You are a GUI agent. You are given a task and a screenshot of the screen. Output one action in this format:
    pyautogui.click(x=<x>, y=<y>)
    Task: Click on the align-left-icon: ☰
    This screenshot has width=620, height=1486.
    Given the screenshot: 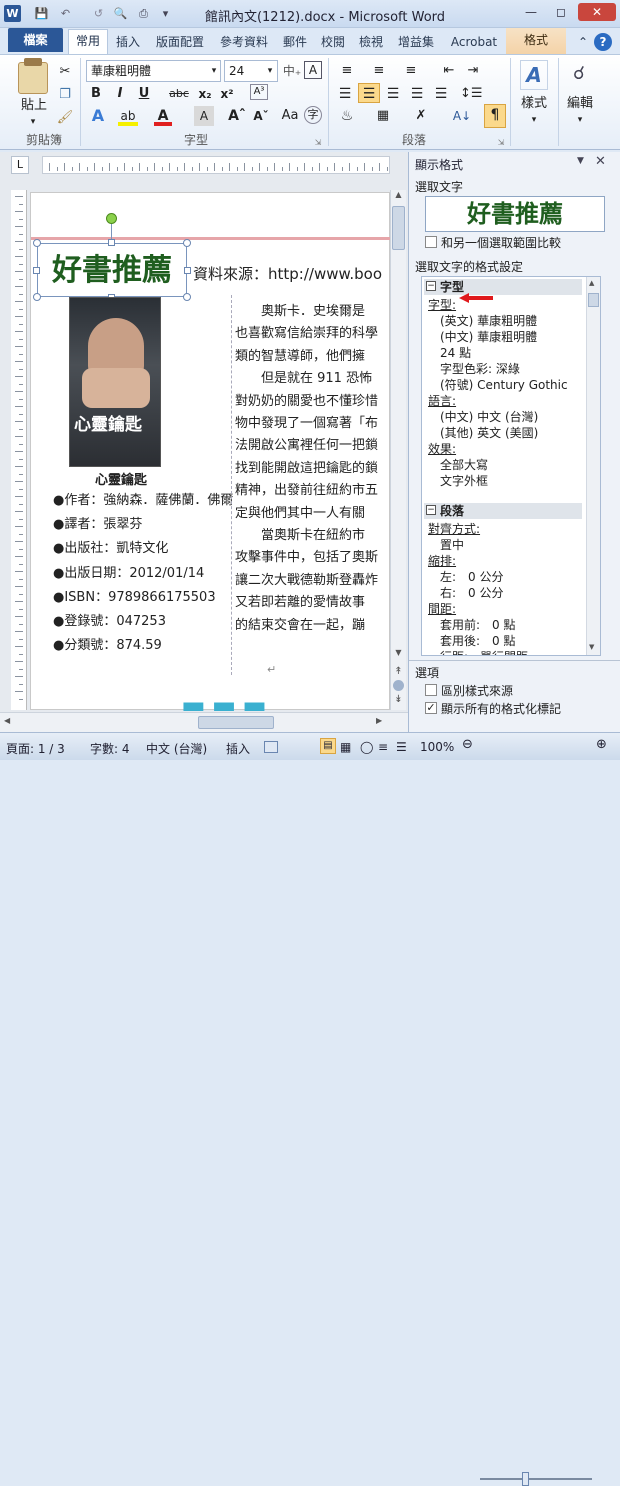 What is the action you would take?
    pyautogui.click(x=345, y=94)
    